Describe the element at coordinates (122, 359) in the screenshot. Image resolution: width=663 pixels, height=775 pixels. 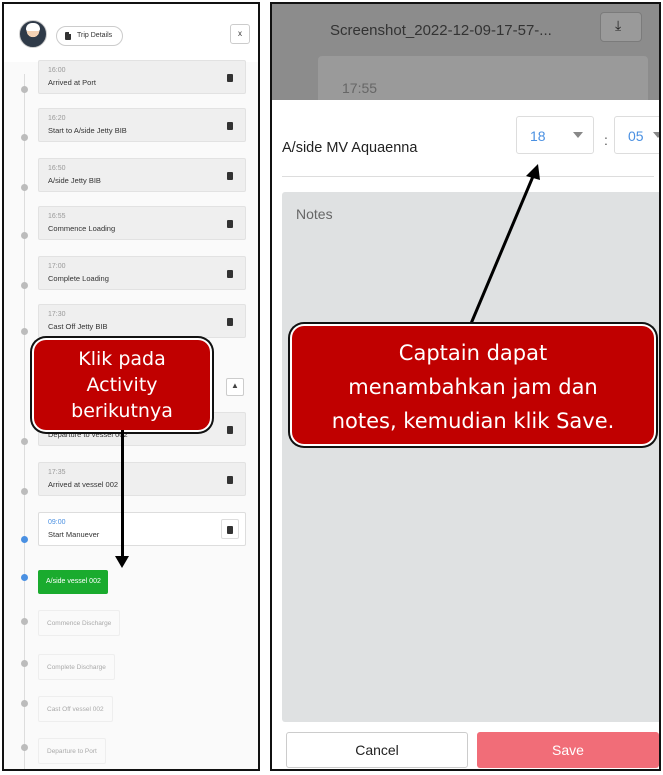
I see `callout-line: Klik pada` at that location.